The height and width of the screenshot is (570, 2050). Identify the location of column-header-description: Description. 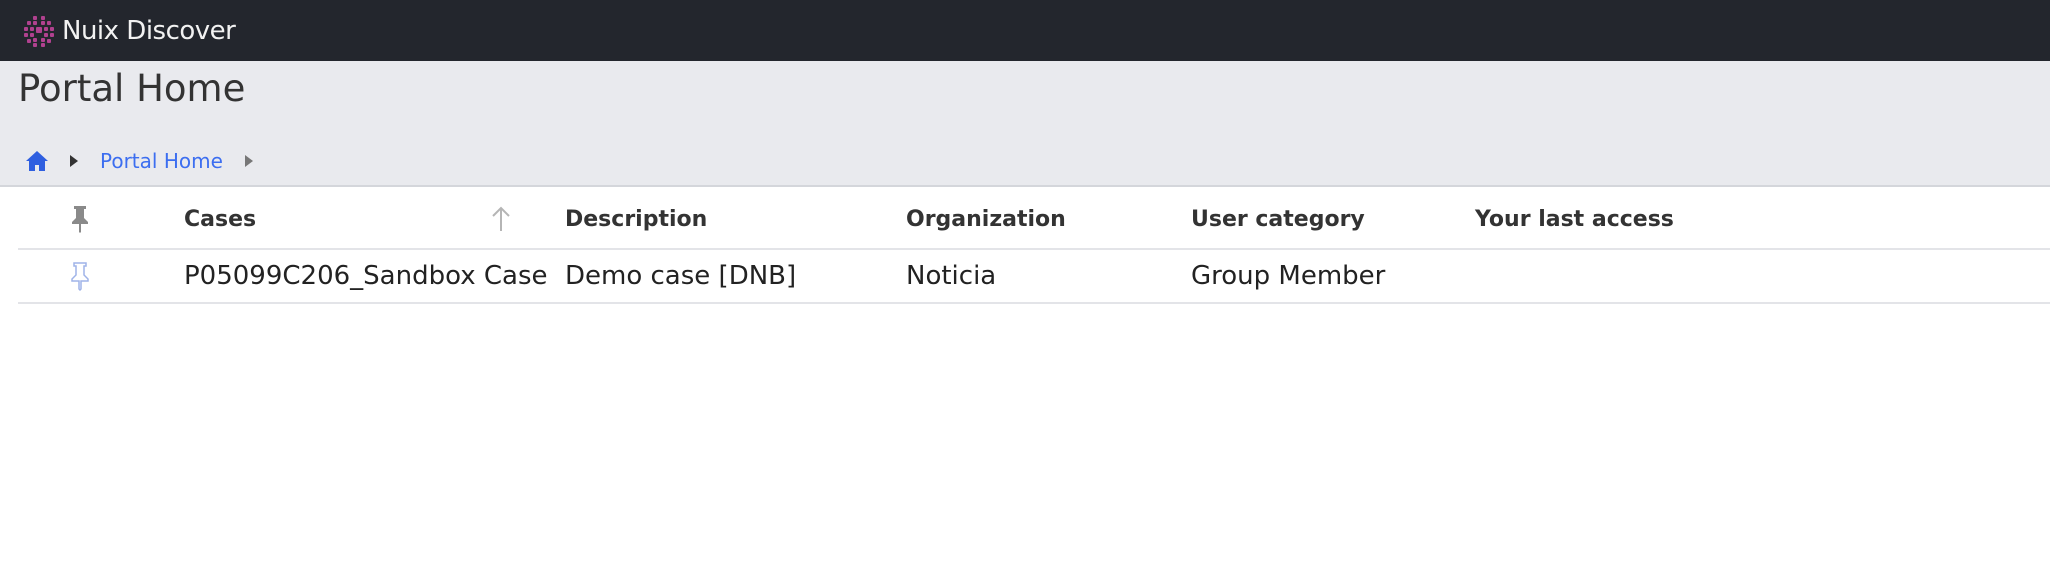
(636, 219).